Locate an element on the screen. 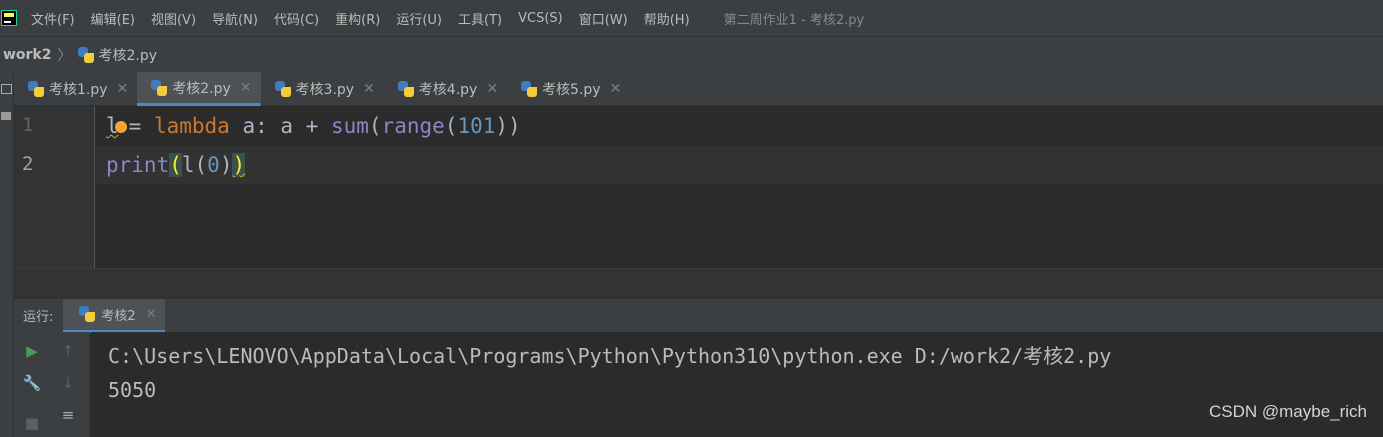 Image resolution: width=1383 pixels, height=437 pixels. editor-spacer is located at coordinates (698, 283).